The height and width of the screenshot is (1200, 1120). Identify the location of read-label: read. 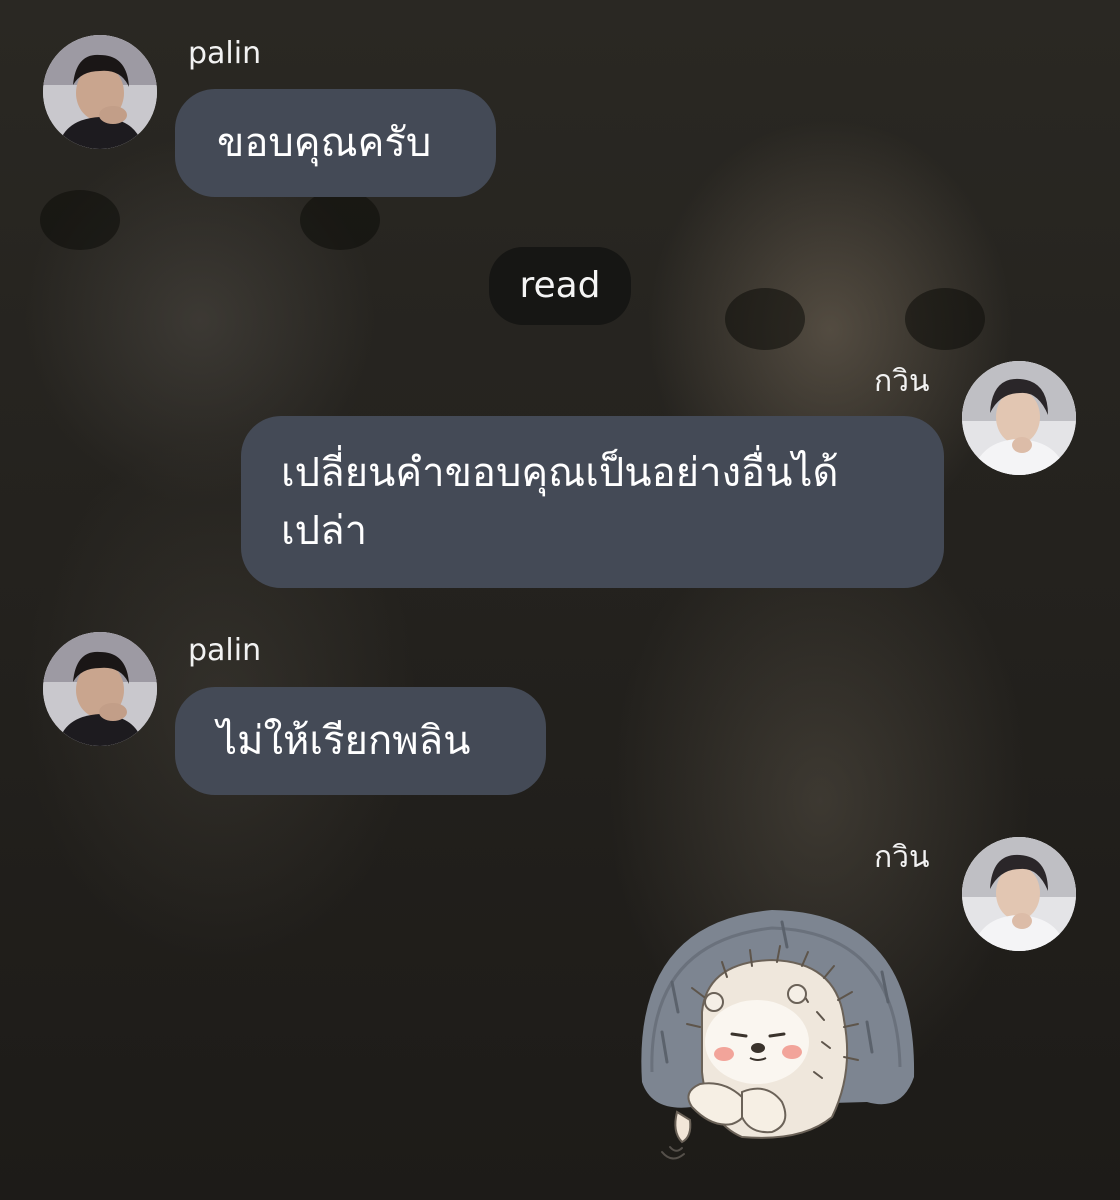
(560, 285).